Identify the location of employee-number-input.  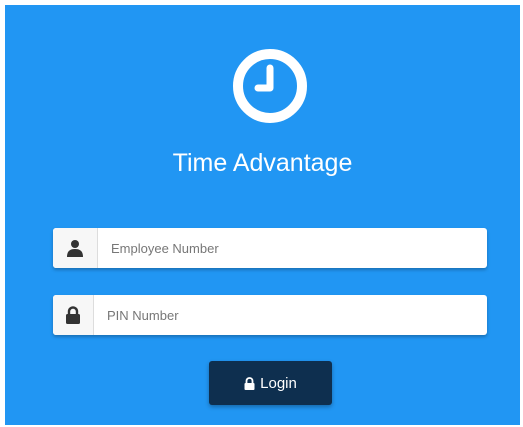
(291, 248).